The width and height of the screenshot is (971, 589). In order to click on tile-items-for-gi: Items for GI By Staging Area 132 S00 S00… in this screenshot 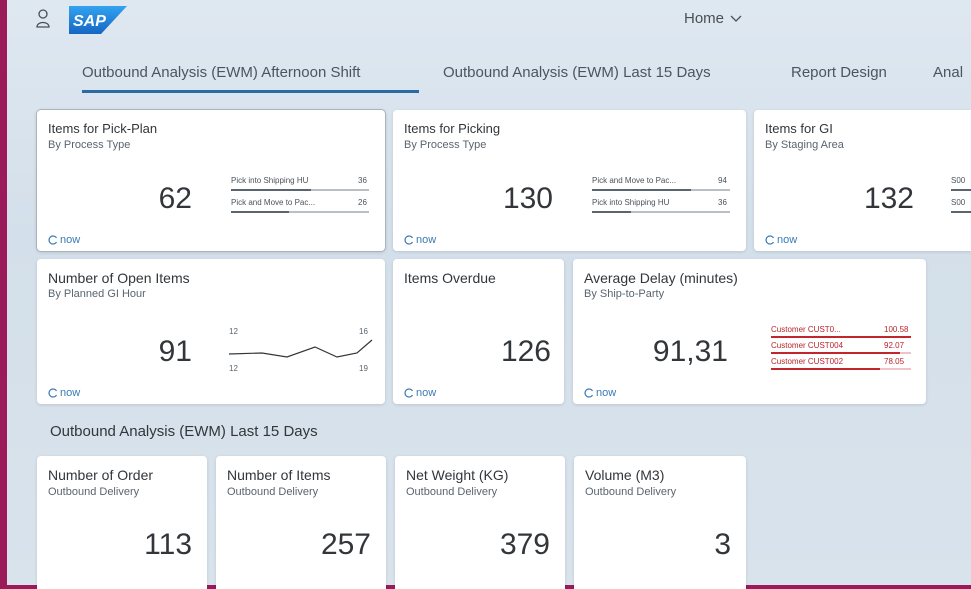, I will do `click(862, 180)`.